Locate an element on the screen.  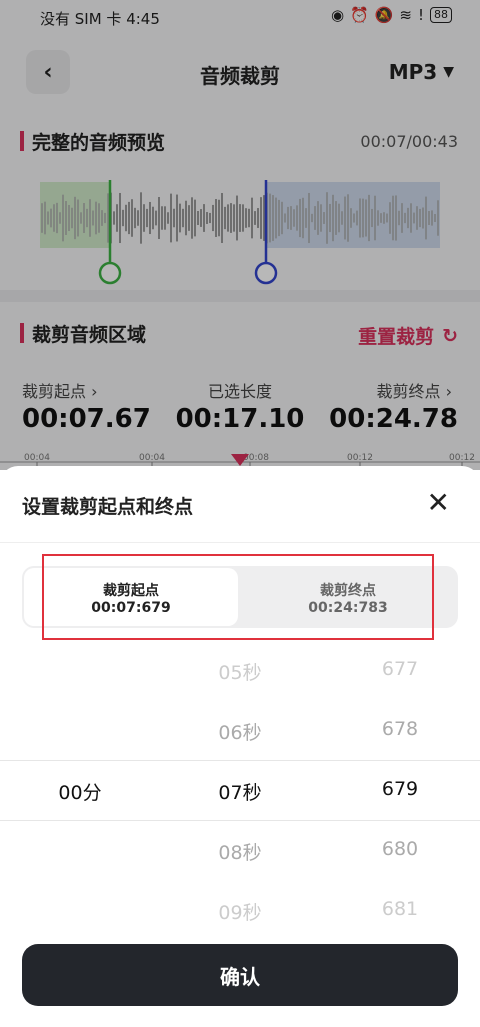
millis-picker-item: 678 is located at coordinates (400, 729).